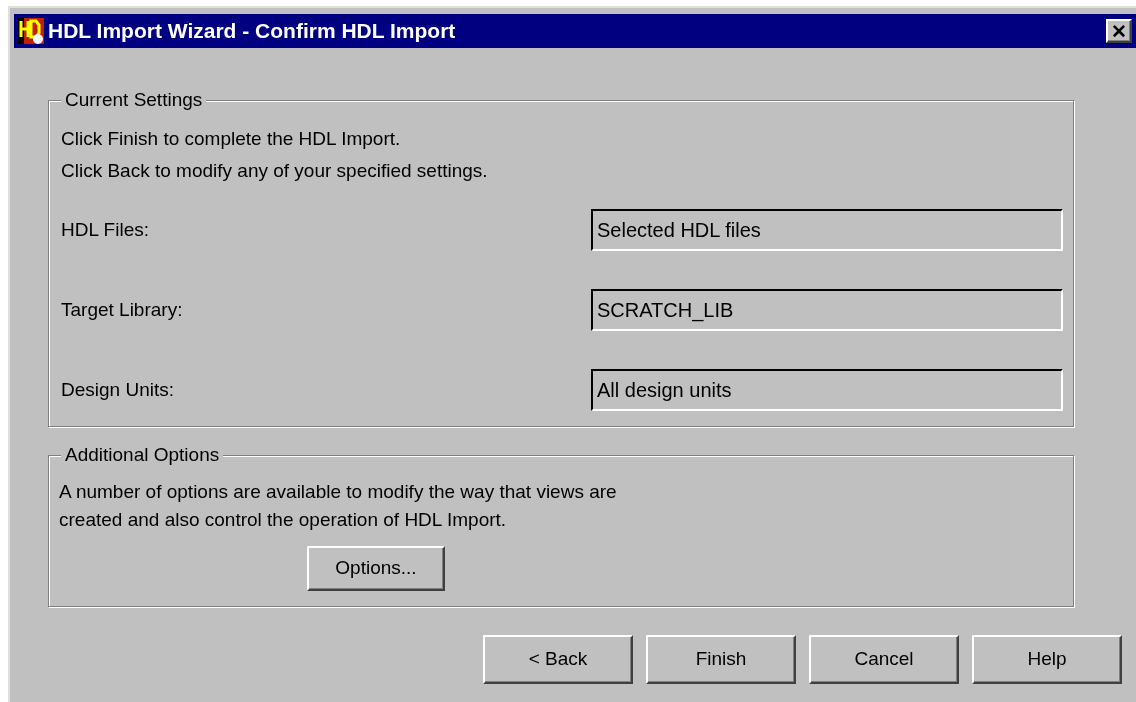 This screenshot has height=702, width=1136. Describe the element at coordinates (721, 659) in the screenshot. I see `wizard-button: Finish` at that location.